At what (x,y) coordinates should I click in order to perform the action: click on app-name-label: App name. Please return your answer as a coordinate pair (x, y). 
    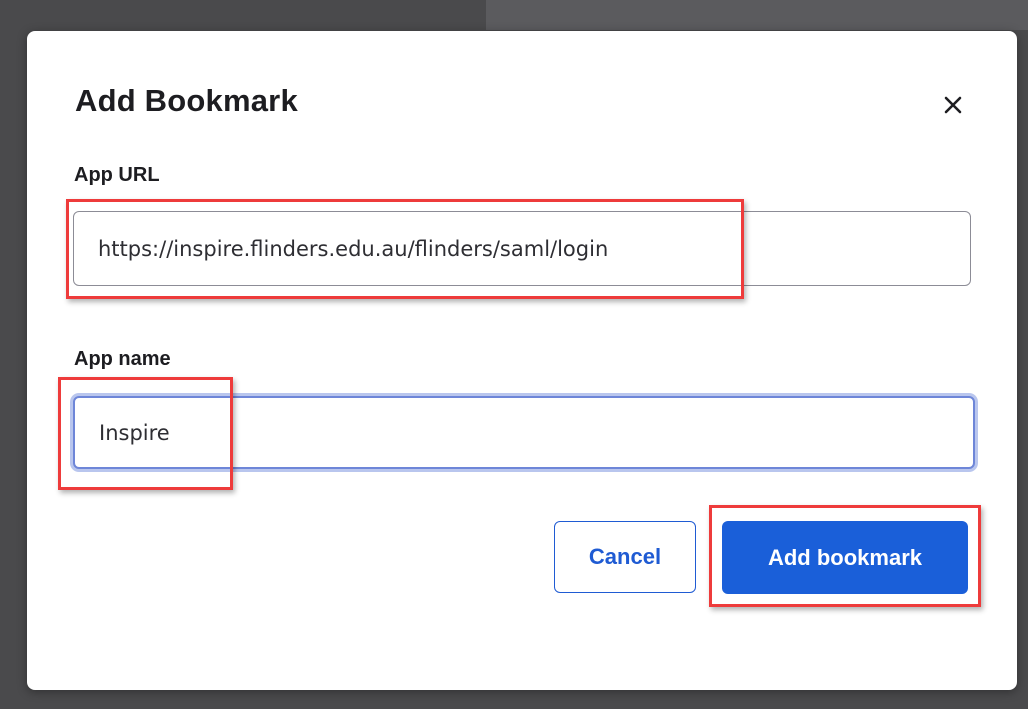
    Looking at the image, I should click on (122, 359).